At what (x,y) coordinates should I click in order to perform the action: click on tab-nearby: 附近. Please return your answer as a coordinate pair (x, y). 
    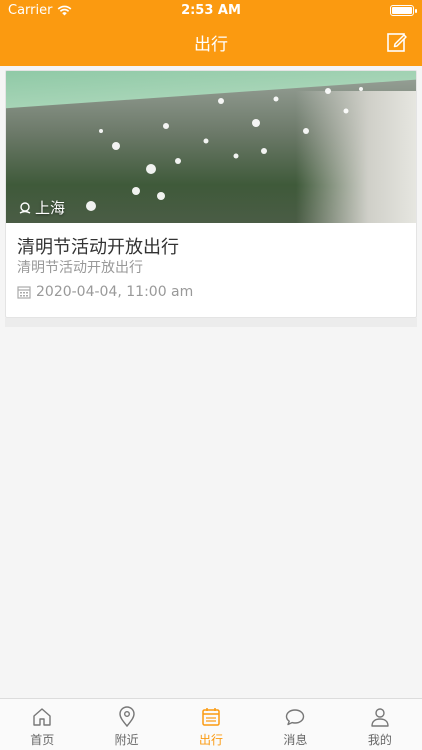
    Looking at the image, I should click on (126, 724).